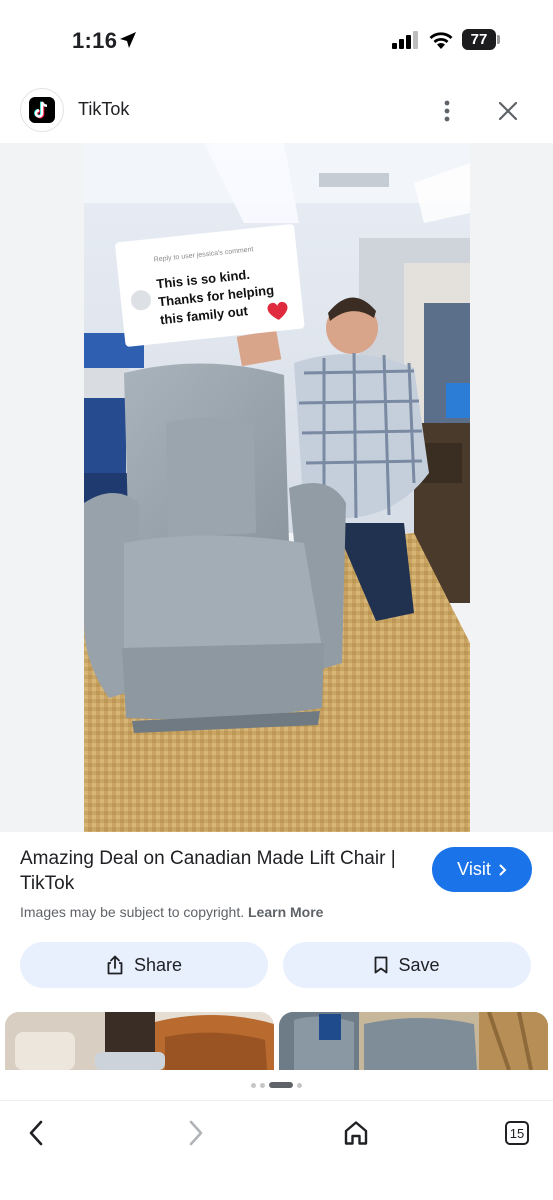  I want to click on related-images, so click(276, 1041).